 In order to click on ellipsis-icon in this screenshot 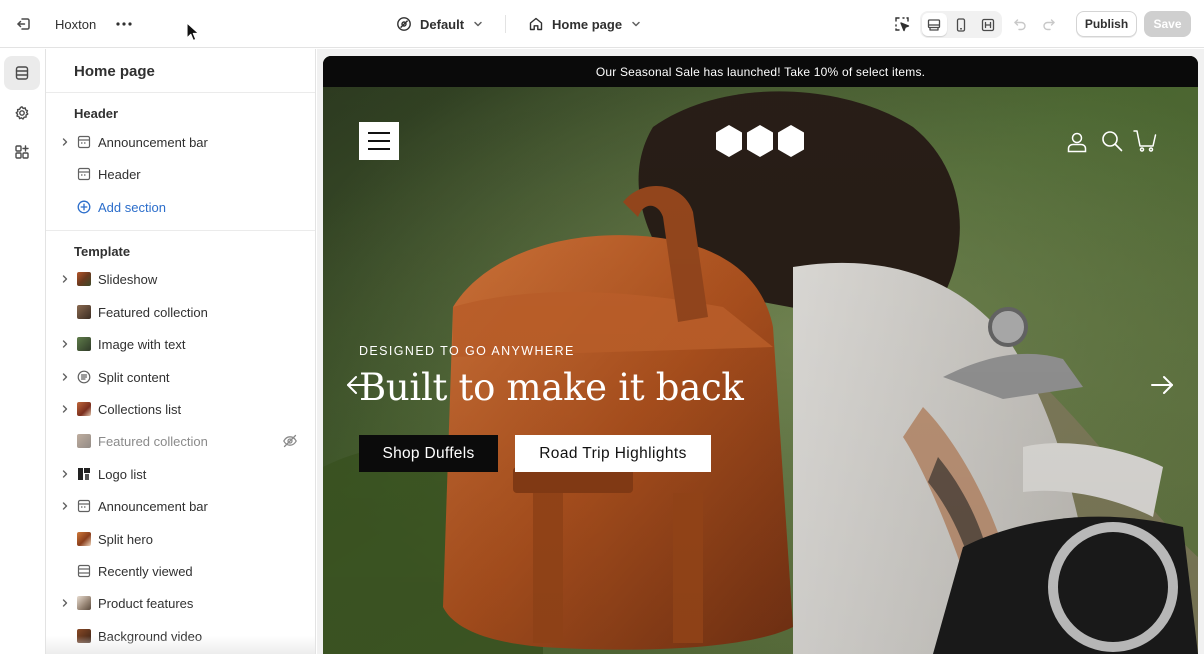, I will do `click(124, 24)`.